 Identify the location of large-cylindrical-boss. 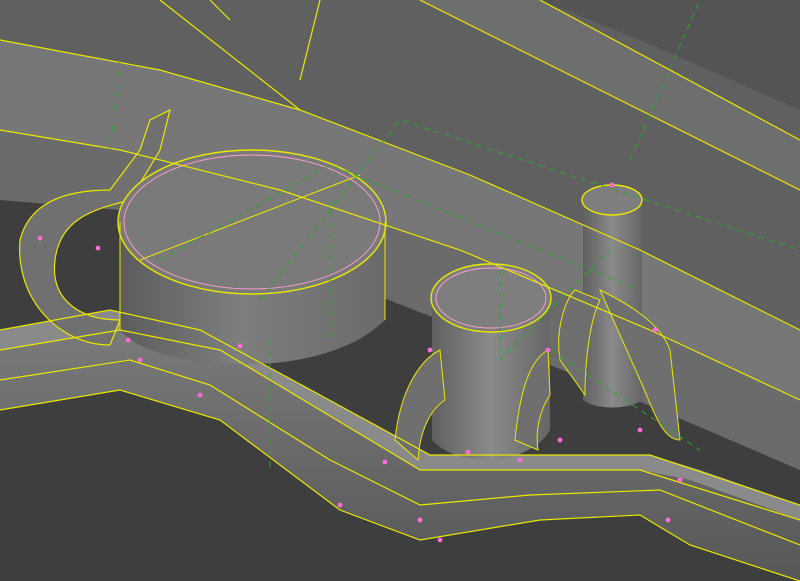
(252, 257).